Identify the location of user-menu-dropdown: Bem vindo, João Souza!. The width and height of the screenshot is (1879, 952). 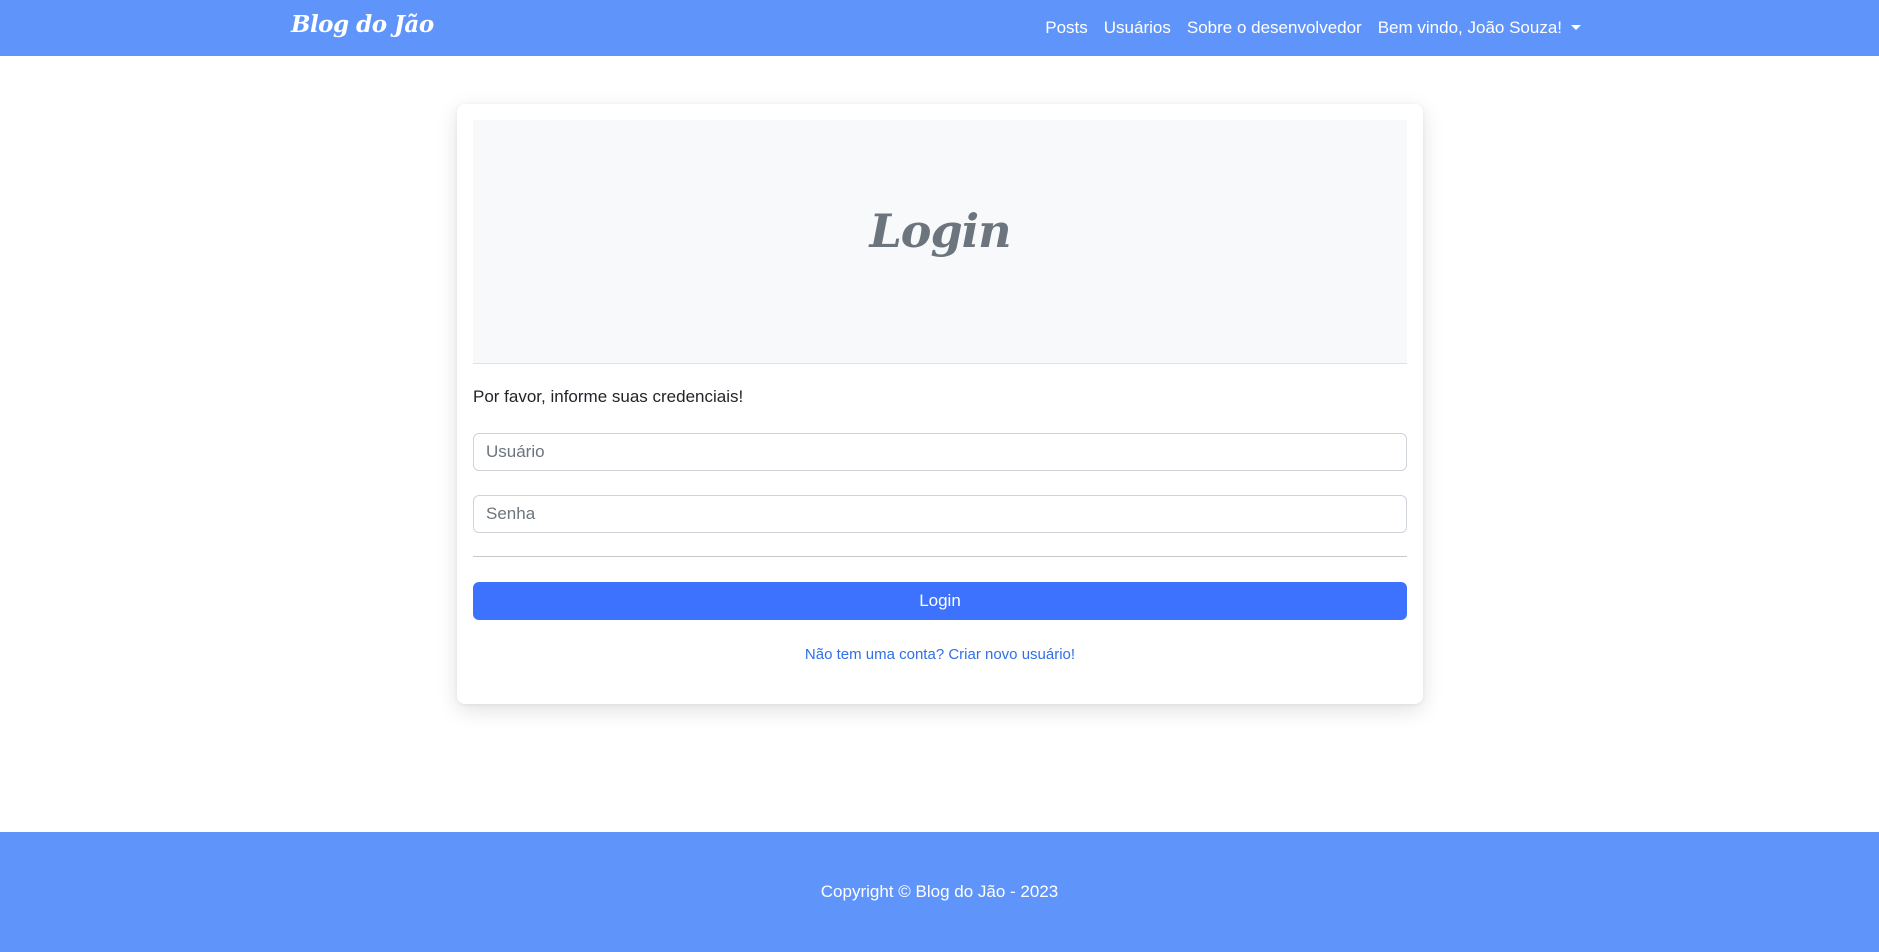
(1479, 28).